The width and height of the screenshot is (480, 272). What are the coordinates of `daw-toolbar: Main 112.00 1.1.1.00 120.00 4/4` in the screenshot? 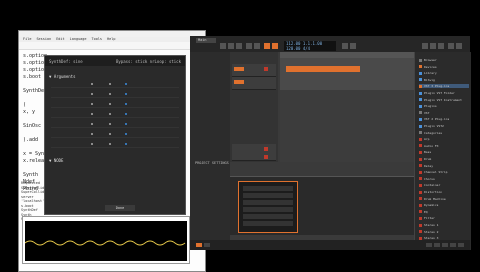 It's located at (330, 44).